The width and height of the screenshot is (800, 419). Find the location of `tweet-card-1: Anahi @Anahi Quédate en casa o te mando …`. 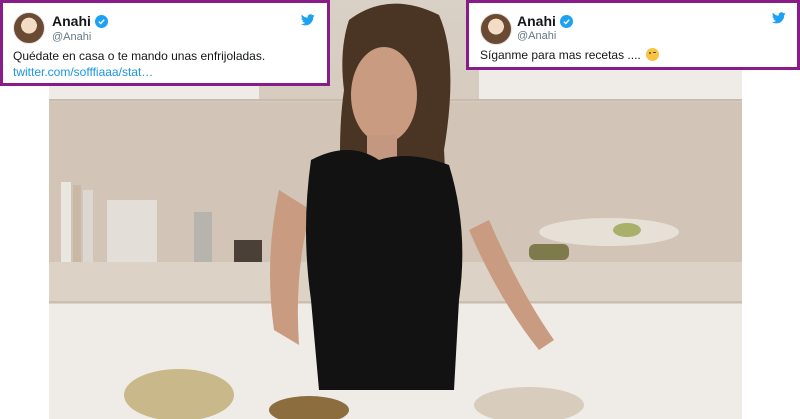

tweet-card-1: Anahi @Anahi Quédate en casa o te mando … is located at coordinates (165, 43).